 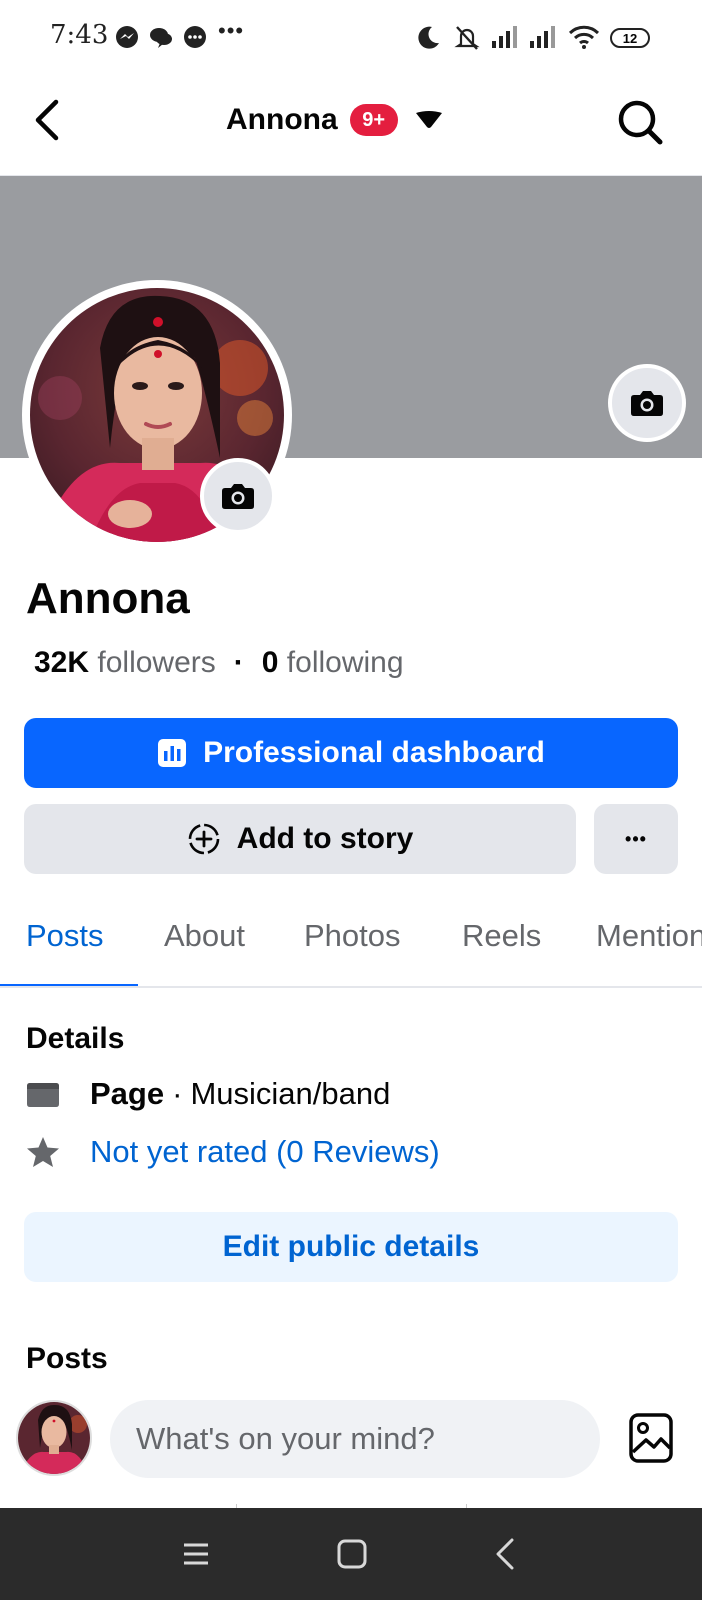 What do you see at coordinates (374, 752) in the screenshot?
I see `professional-dashboard-label: Professional dashboard` at bounding box center [374, 752].